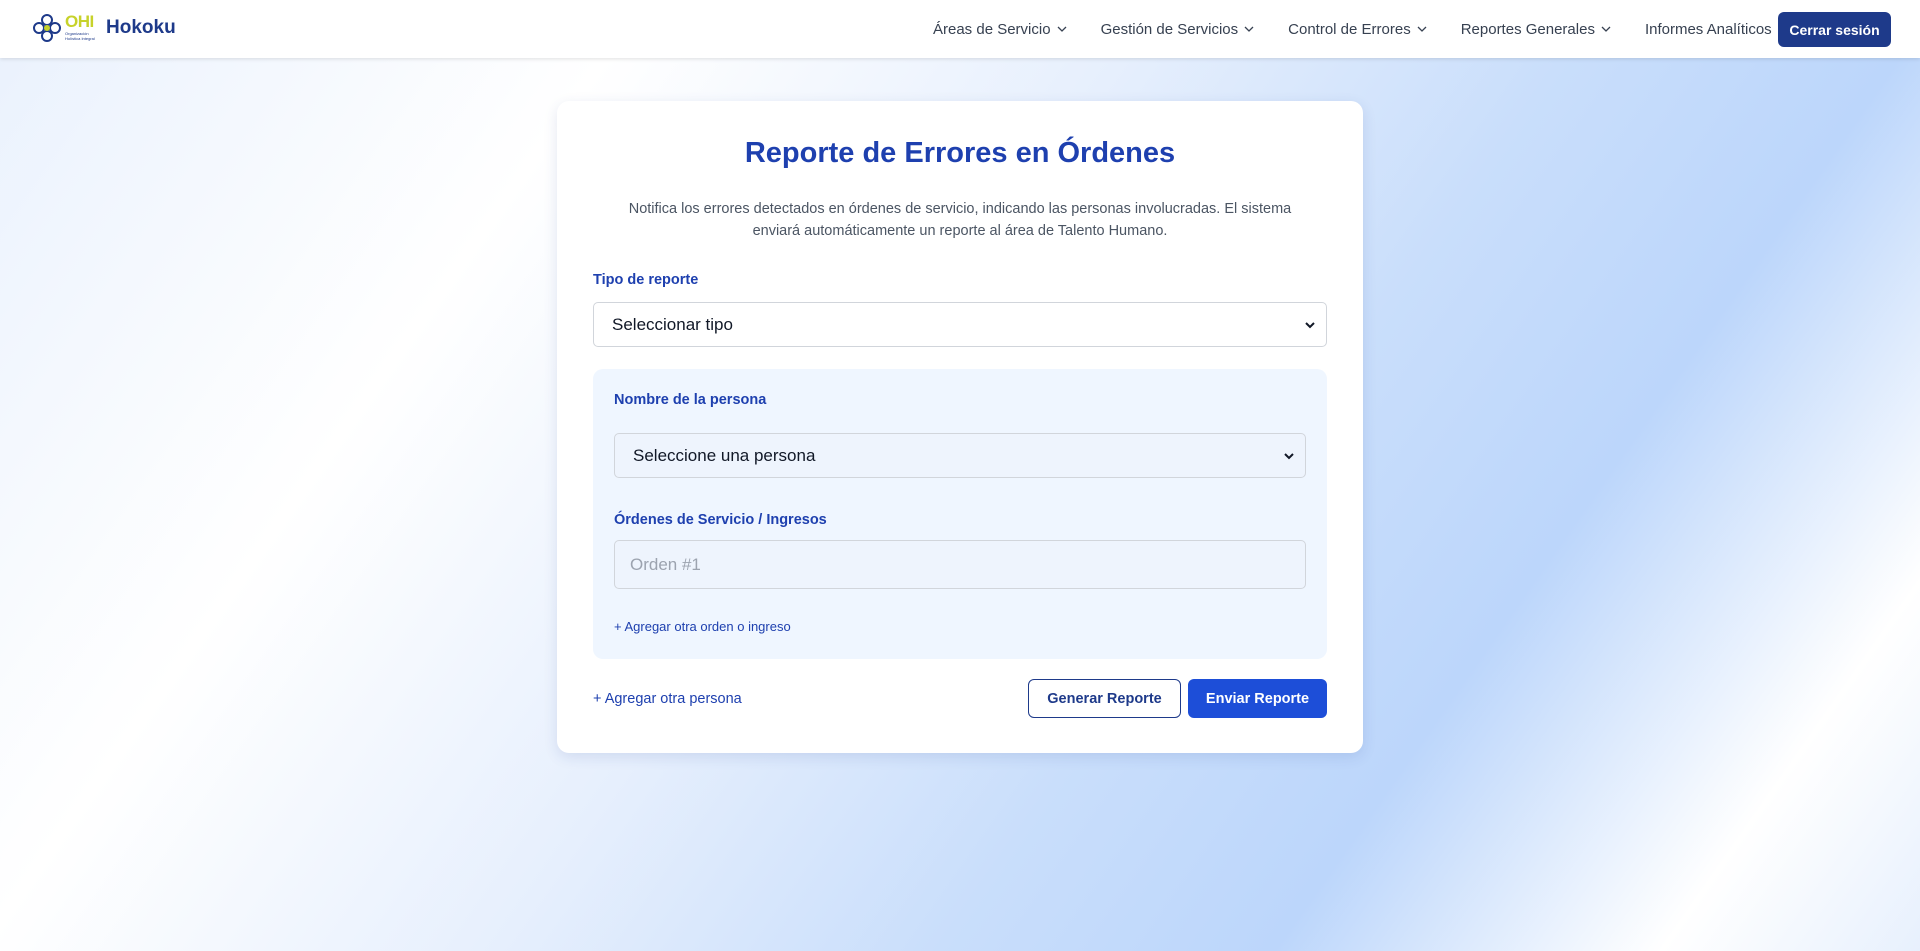 This screenshot has height=951, width=1920. What do you see at coordinates (79, 21) in the screenshot?
I see `logo-text: OHI` at bounding box center [79, 21].